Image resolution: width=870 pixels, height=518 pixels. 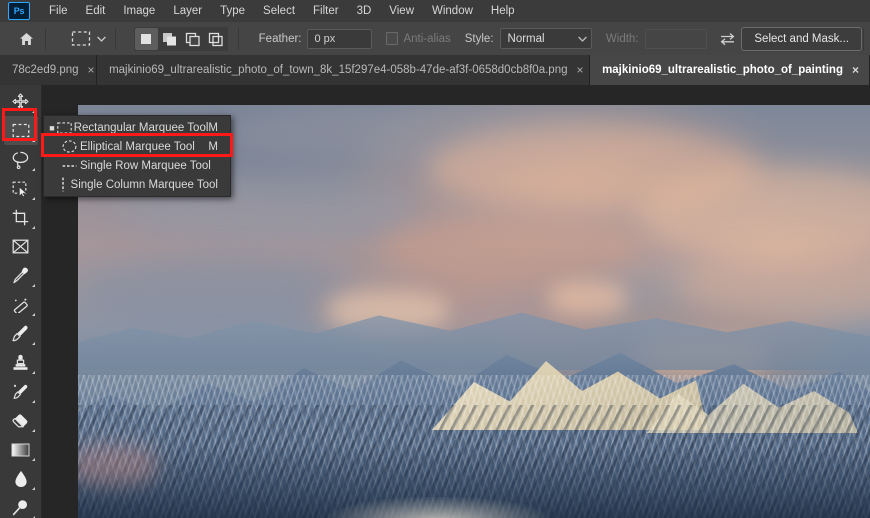 What do you see at coordinates (96, 11) in the screenshot?
I see `menu-item-edit: Edit` at bounding box center [96, 11].